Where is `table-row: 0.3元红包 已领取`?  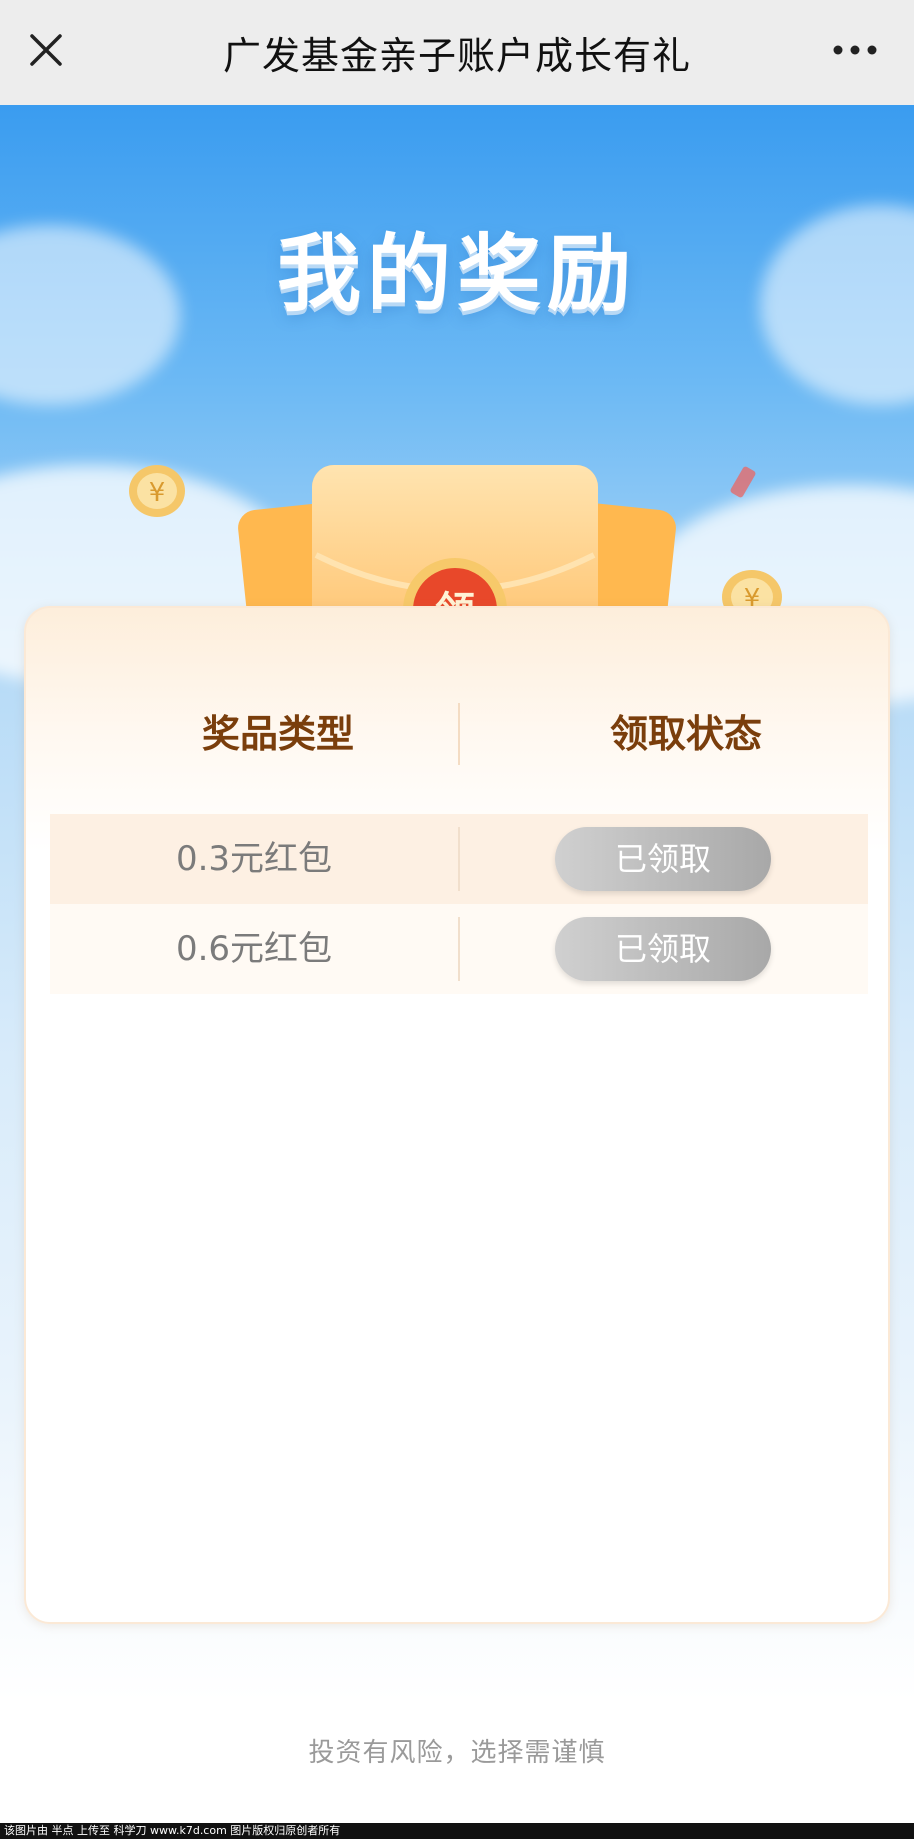 table-row: 0.3元红包 已领取 is located at coordinates (459, 859).